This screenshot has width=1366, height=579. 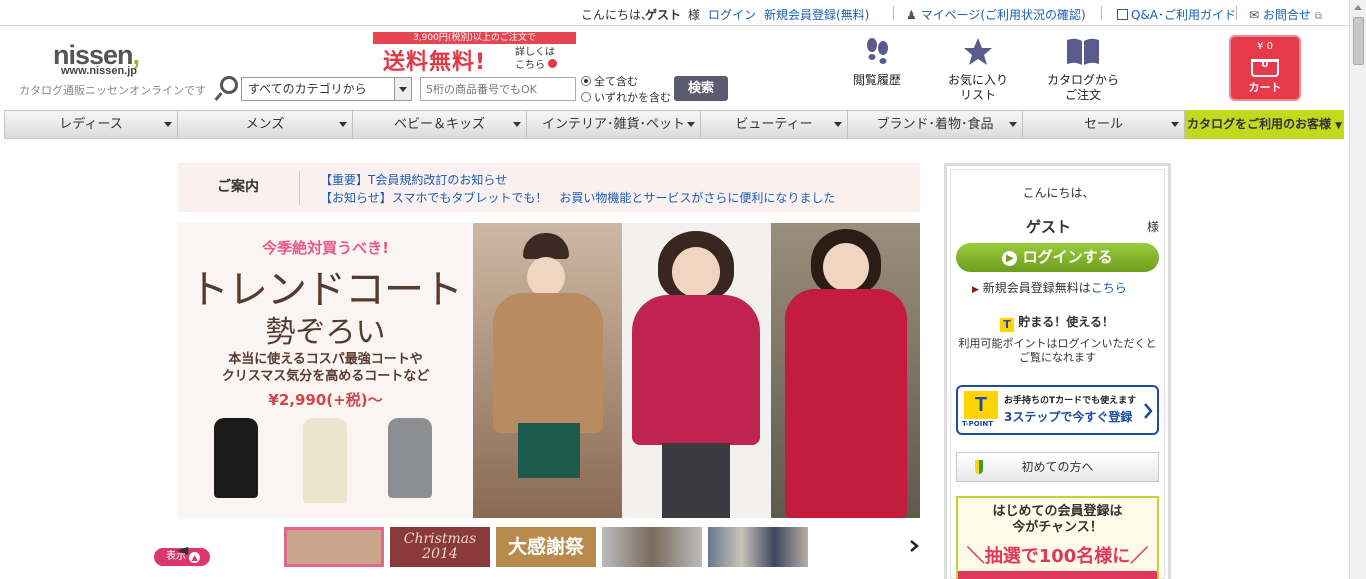 I want to click on carousel-thumb-knits, so click(x=758, y=547).